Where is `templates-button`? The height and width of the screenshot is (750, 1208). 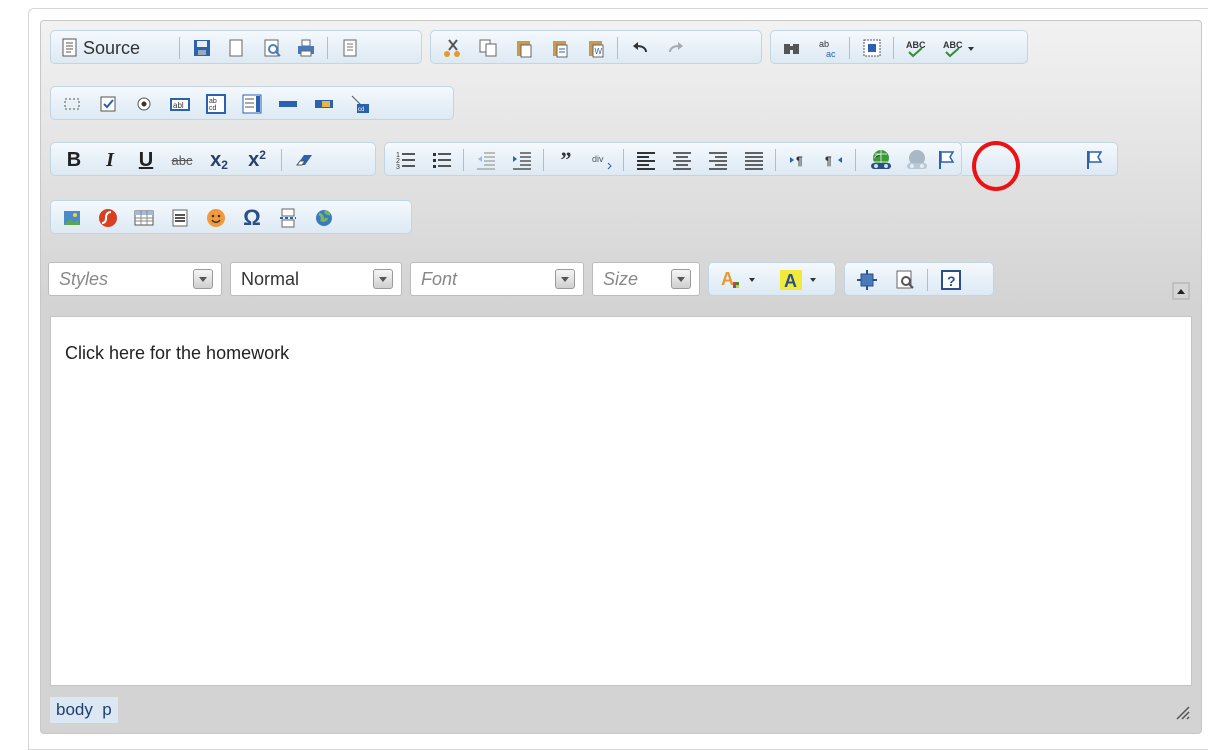 templates-button is located at coordinates (350, 48).